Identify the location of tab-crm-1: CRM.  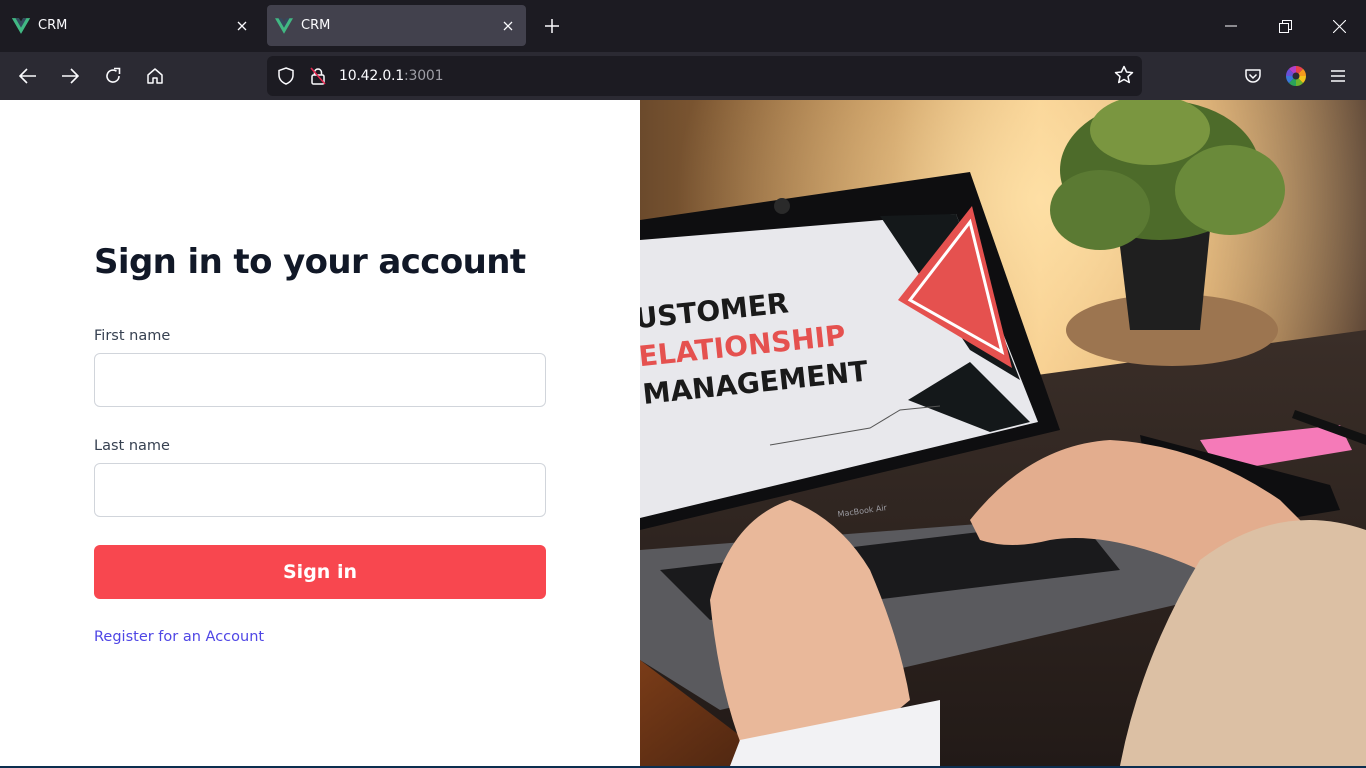
(132, 25).